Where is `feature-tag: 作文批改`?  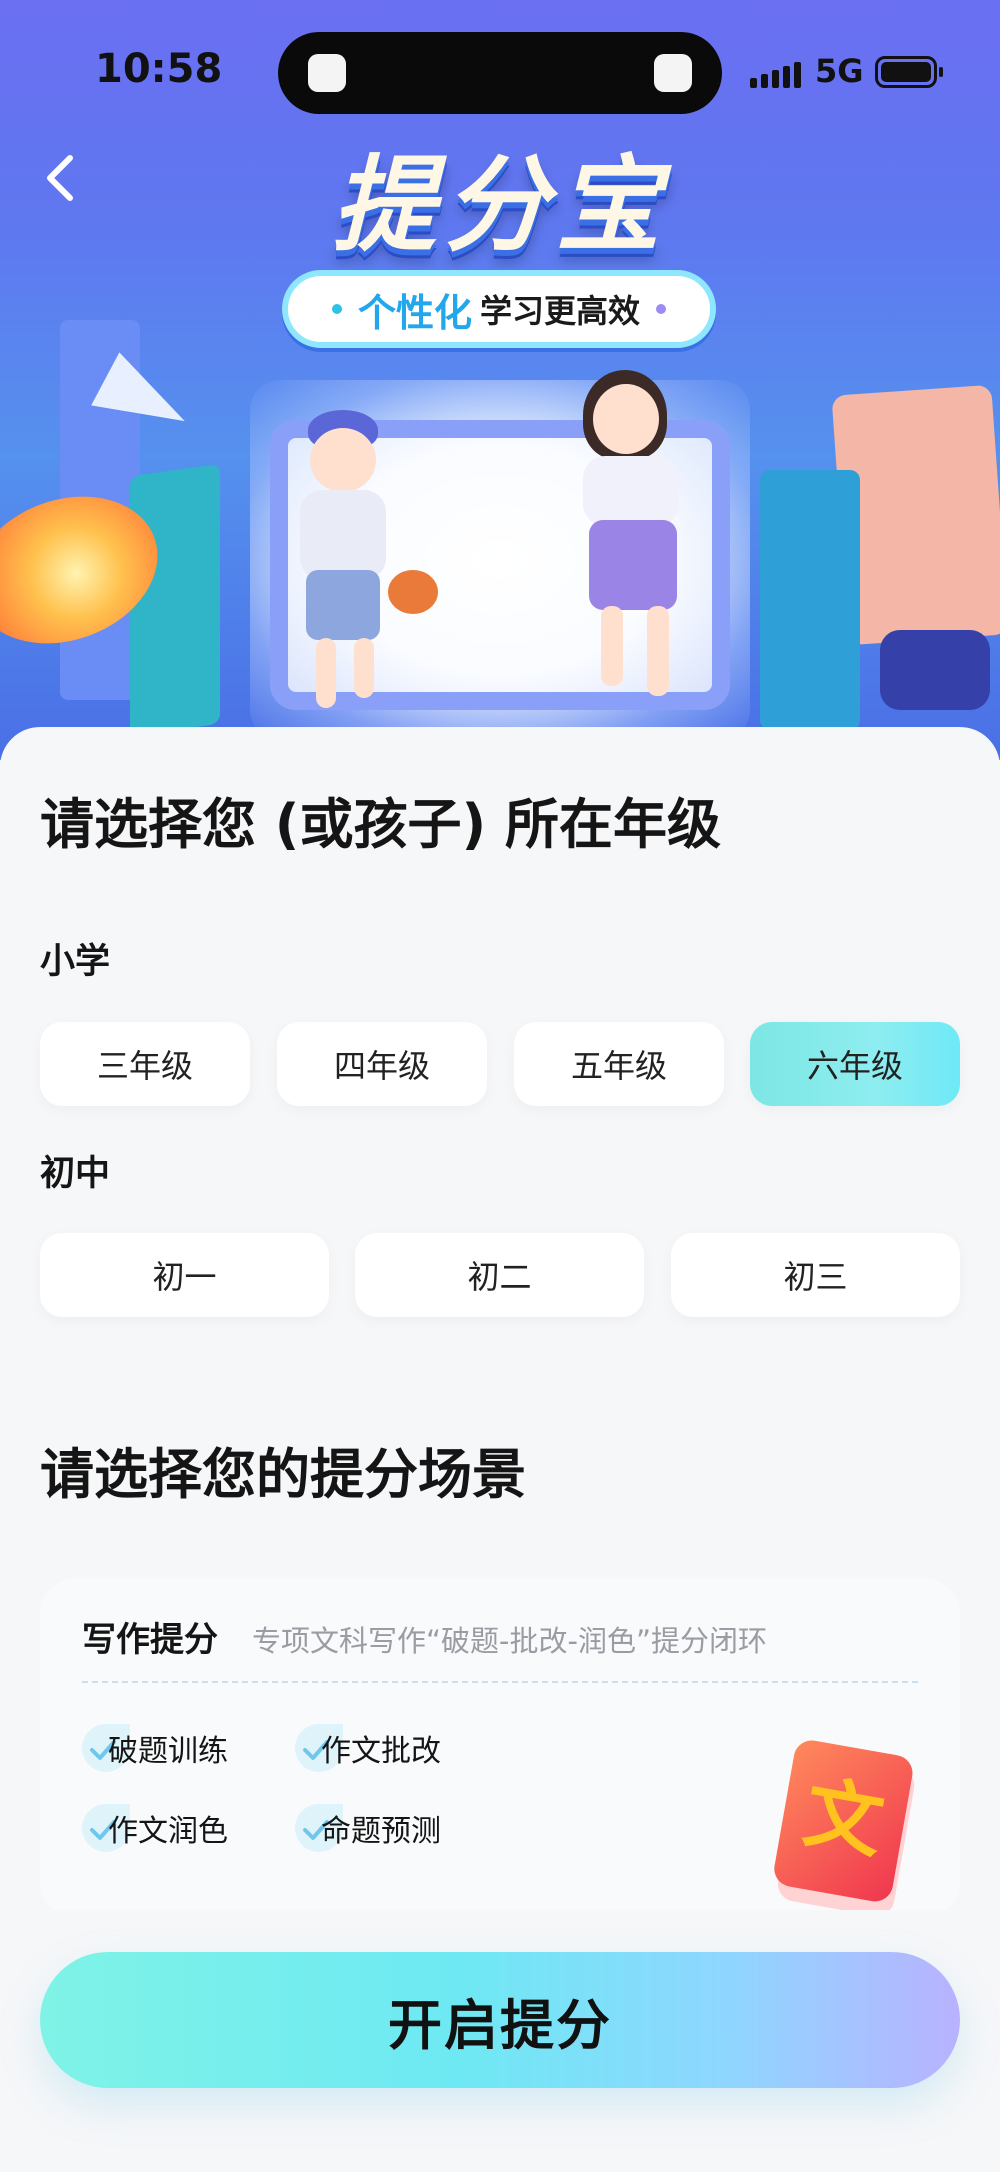
feature-tag: 作文批改 is located at coordinates (368, 1748).